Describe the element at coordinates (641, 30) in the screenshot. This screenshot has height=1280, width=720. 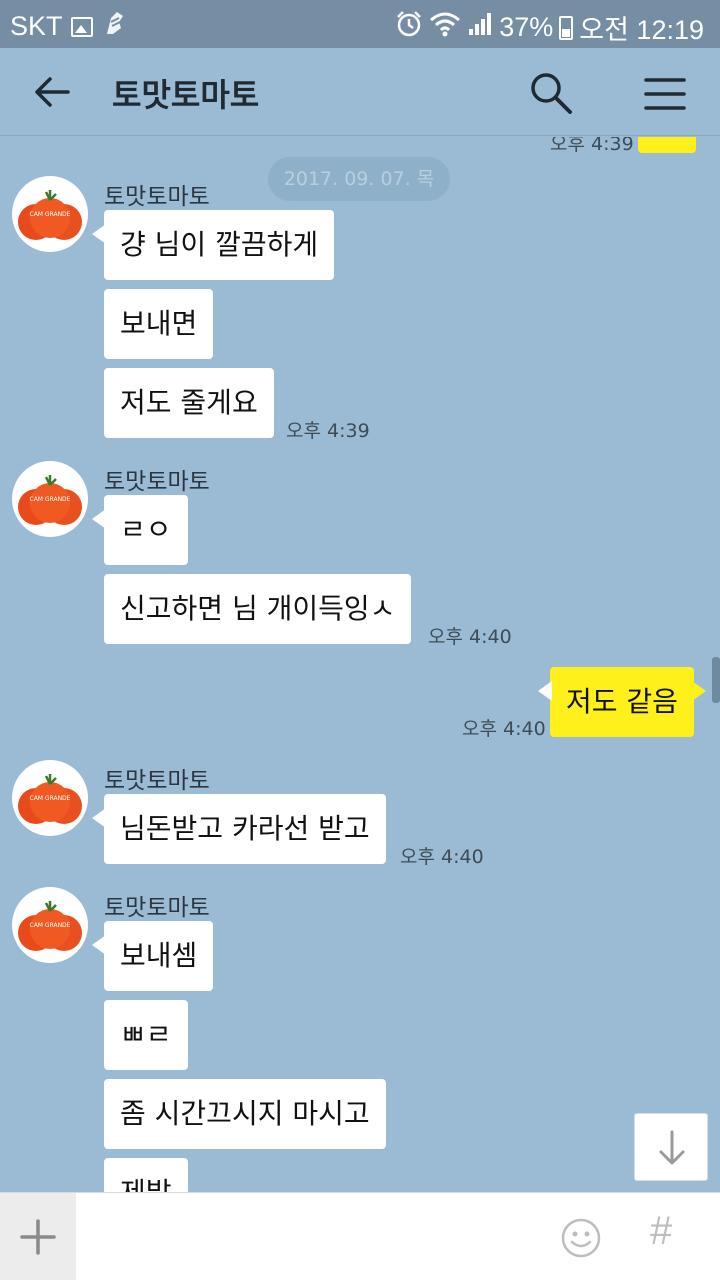
I see `clock: 오전 12:19` at that location.